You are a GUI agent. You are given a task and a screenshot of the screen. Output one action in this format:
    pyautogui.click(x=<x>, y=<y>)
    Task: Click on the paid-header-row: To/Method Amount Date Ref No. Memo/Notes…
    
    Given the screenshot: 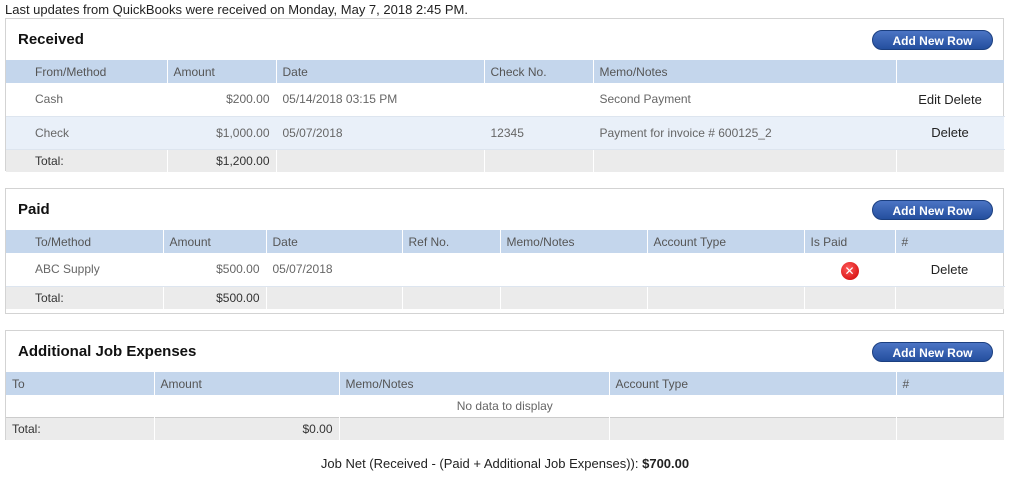 What is the action you would take?
    pyautogui.click(x=505, y=241)
    